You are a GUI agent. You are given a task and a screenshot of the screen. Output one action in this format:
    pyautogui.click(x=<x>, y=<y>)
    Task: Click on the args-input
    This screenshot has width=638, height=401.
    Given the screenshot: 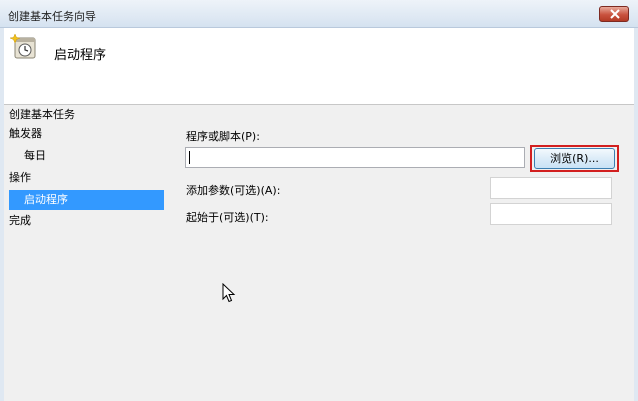 What is the action you would take?
    pyautogui.click(x=551, y=188)
    